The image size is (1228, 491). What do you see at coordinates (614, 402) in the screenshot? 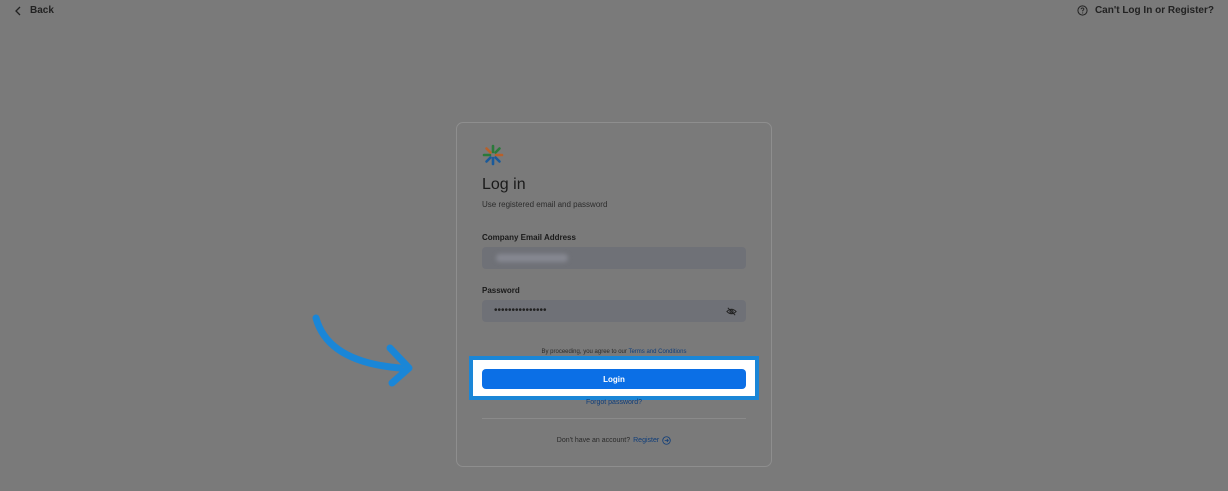
I see `forgot-password-link: Forgot password?` at bounding box center [614, 402].